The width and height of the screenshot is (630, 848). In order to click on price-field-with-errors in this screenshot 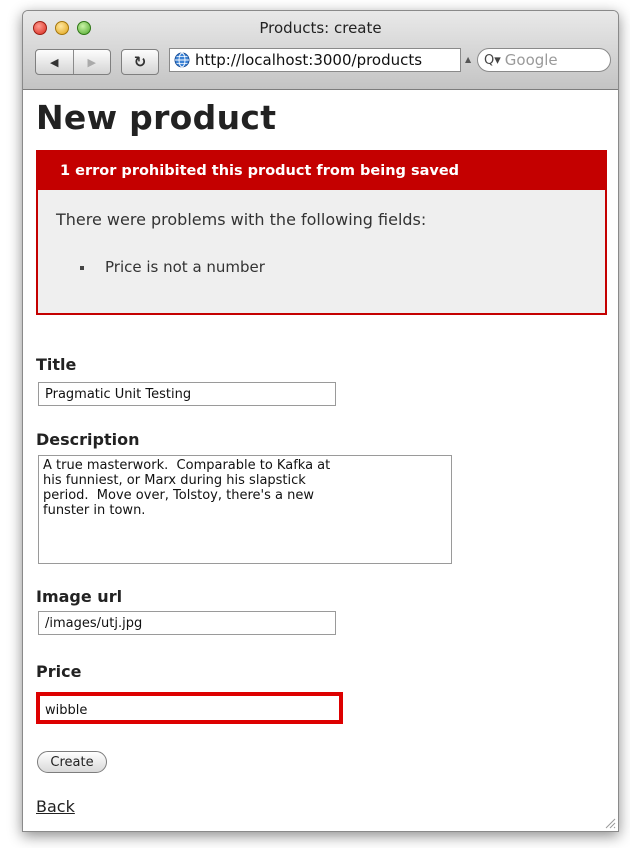, I will do `click(189, 708)`.